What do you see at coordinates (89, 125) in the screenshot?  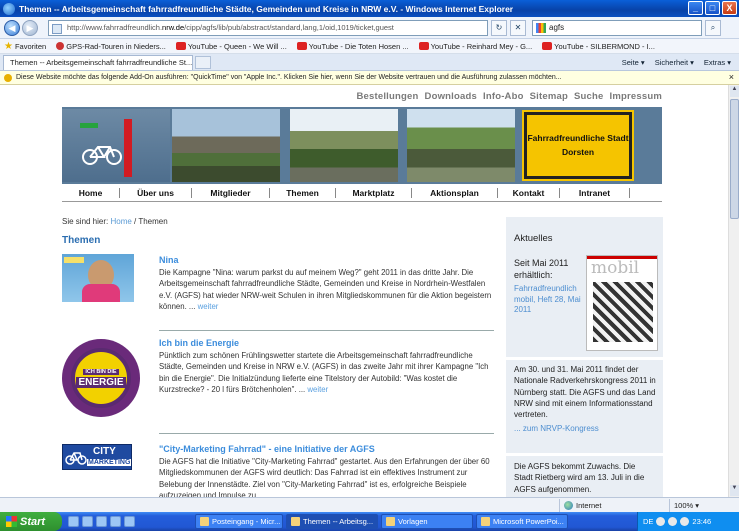 I see `logo-green-bar` at bounding box center [89, 125].